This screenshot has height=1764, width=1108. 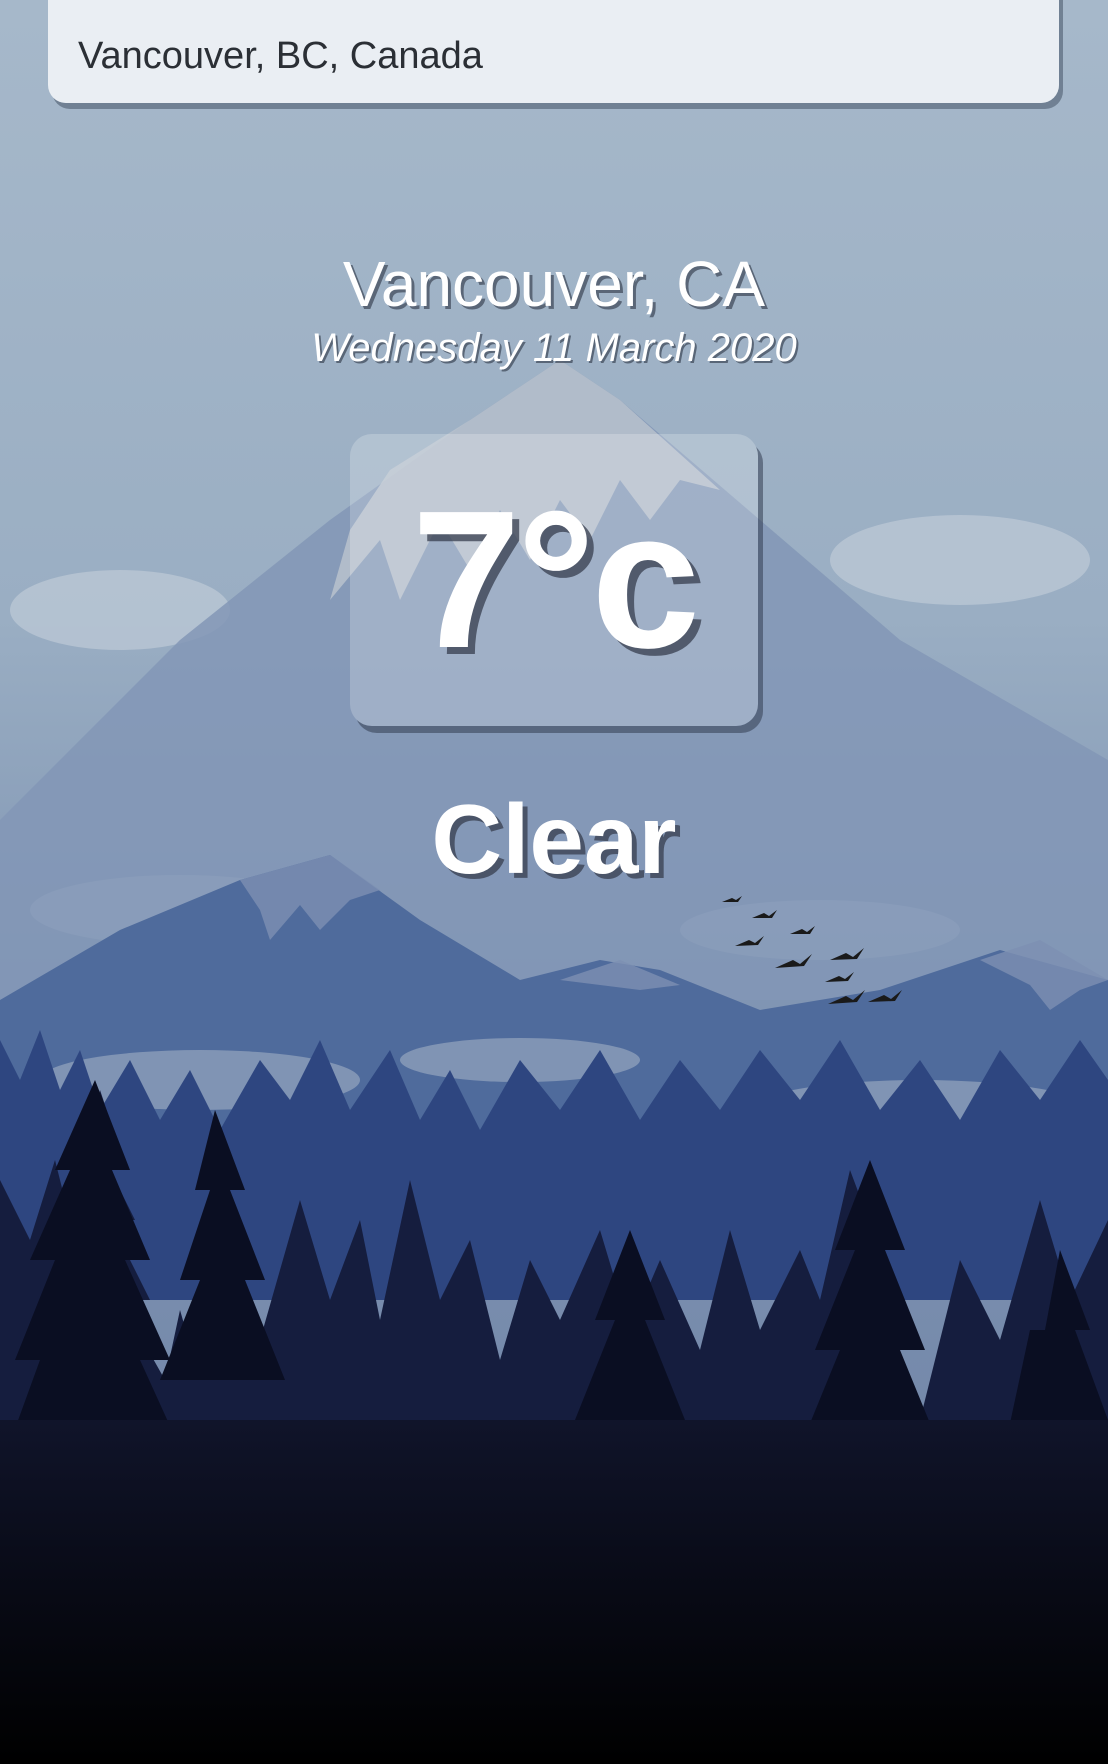 What do you see at coordinates (554, 284) in the screenshot?
I see `location-name: Vancouver, CA` at bounding box center [554, 284].